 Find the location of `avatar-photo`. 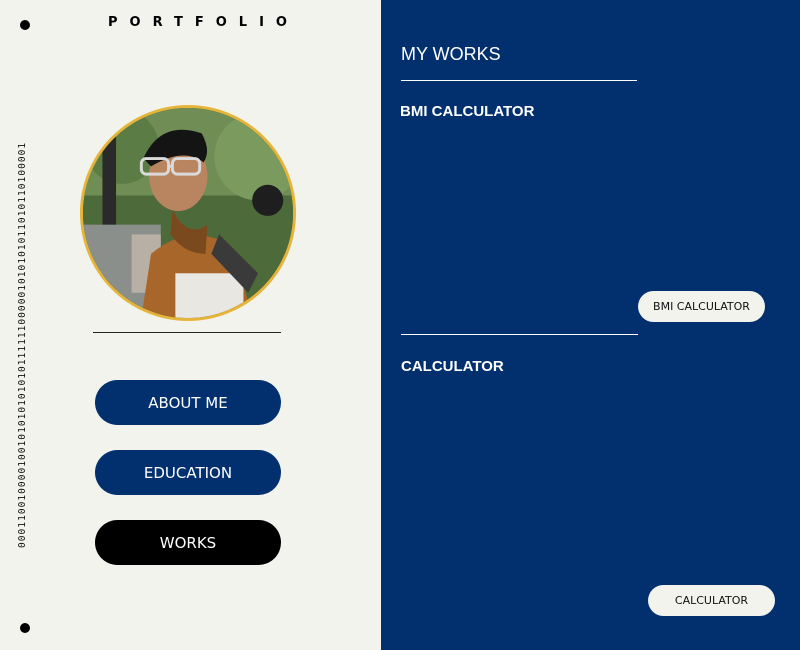

avatar-photo is located at coordinates (188, 213).